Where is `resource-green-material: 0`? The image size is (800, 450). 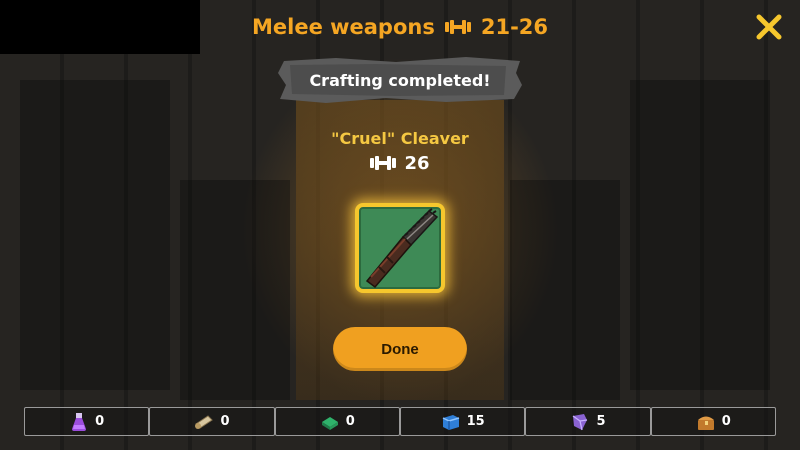 resource-green-material: 0 is located at coordinates (337, 421).